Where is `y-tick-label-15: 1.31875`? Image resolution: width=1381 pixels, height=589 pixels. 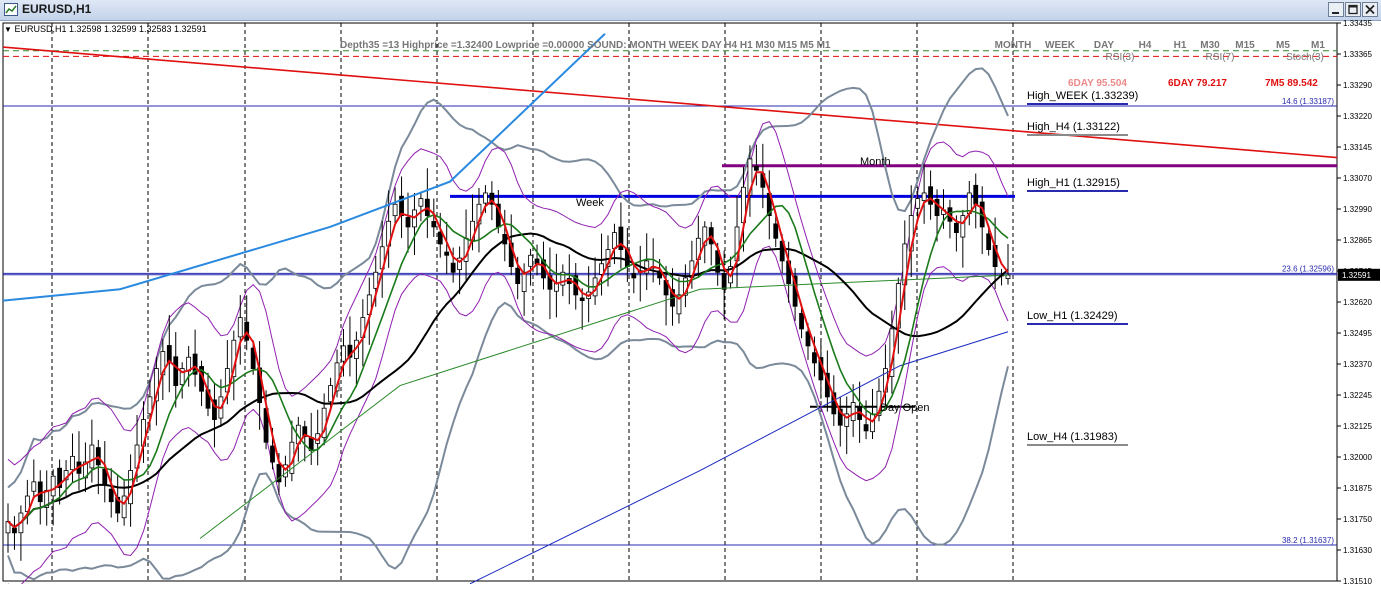 y-tick-label-15: 1.31875 is located at coordinates (1357, 488).